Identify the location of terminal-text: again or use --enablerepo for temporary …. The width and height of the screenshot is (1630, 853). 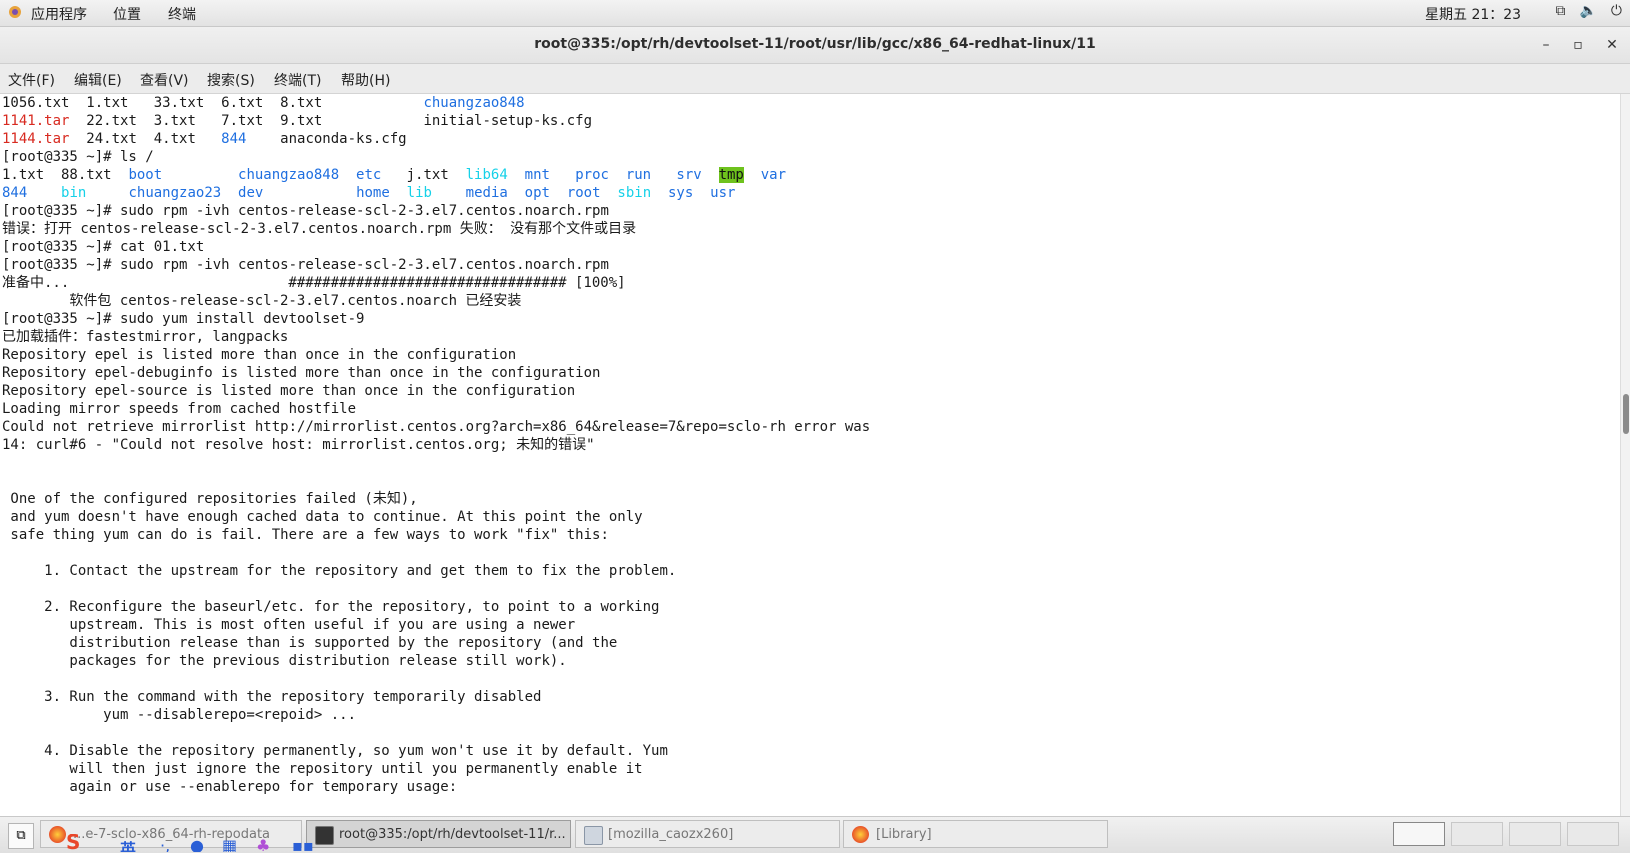
(230, 787).